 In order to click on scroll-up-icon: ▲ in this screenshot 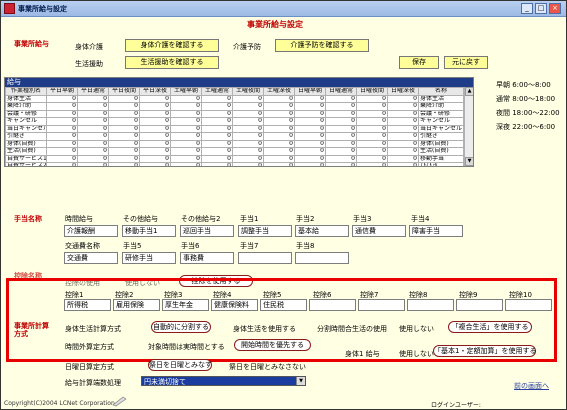, I will do `click(469, 91)`.